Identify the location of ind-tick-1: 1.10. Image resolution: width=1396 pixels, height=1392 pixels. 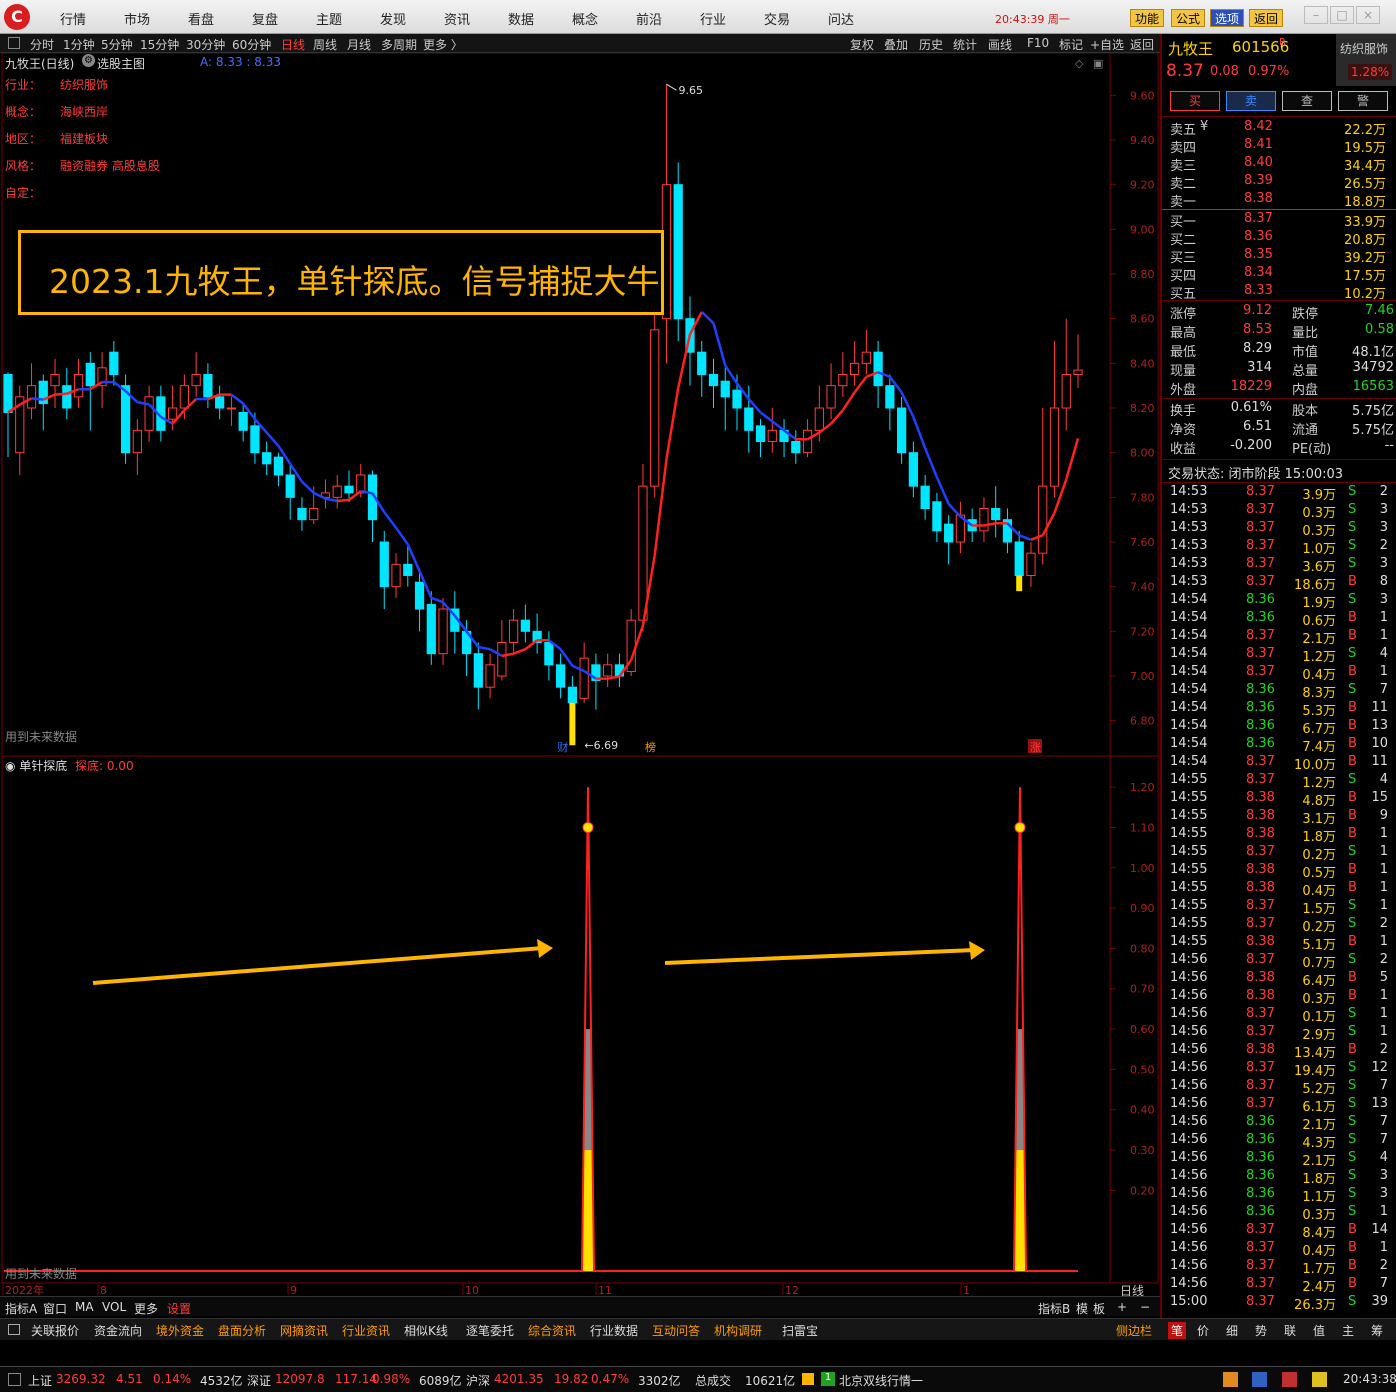
(1142, 827).